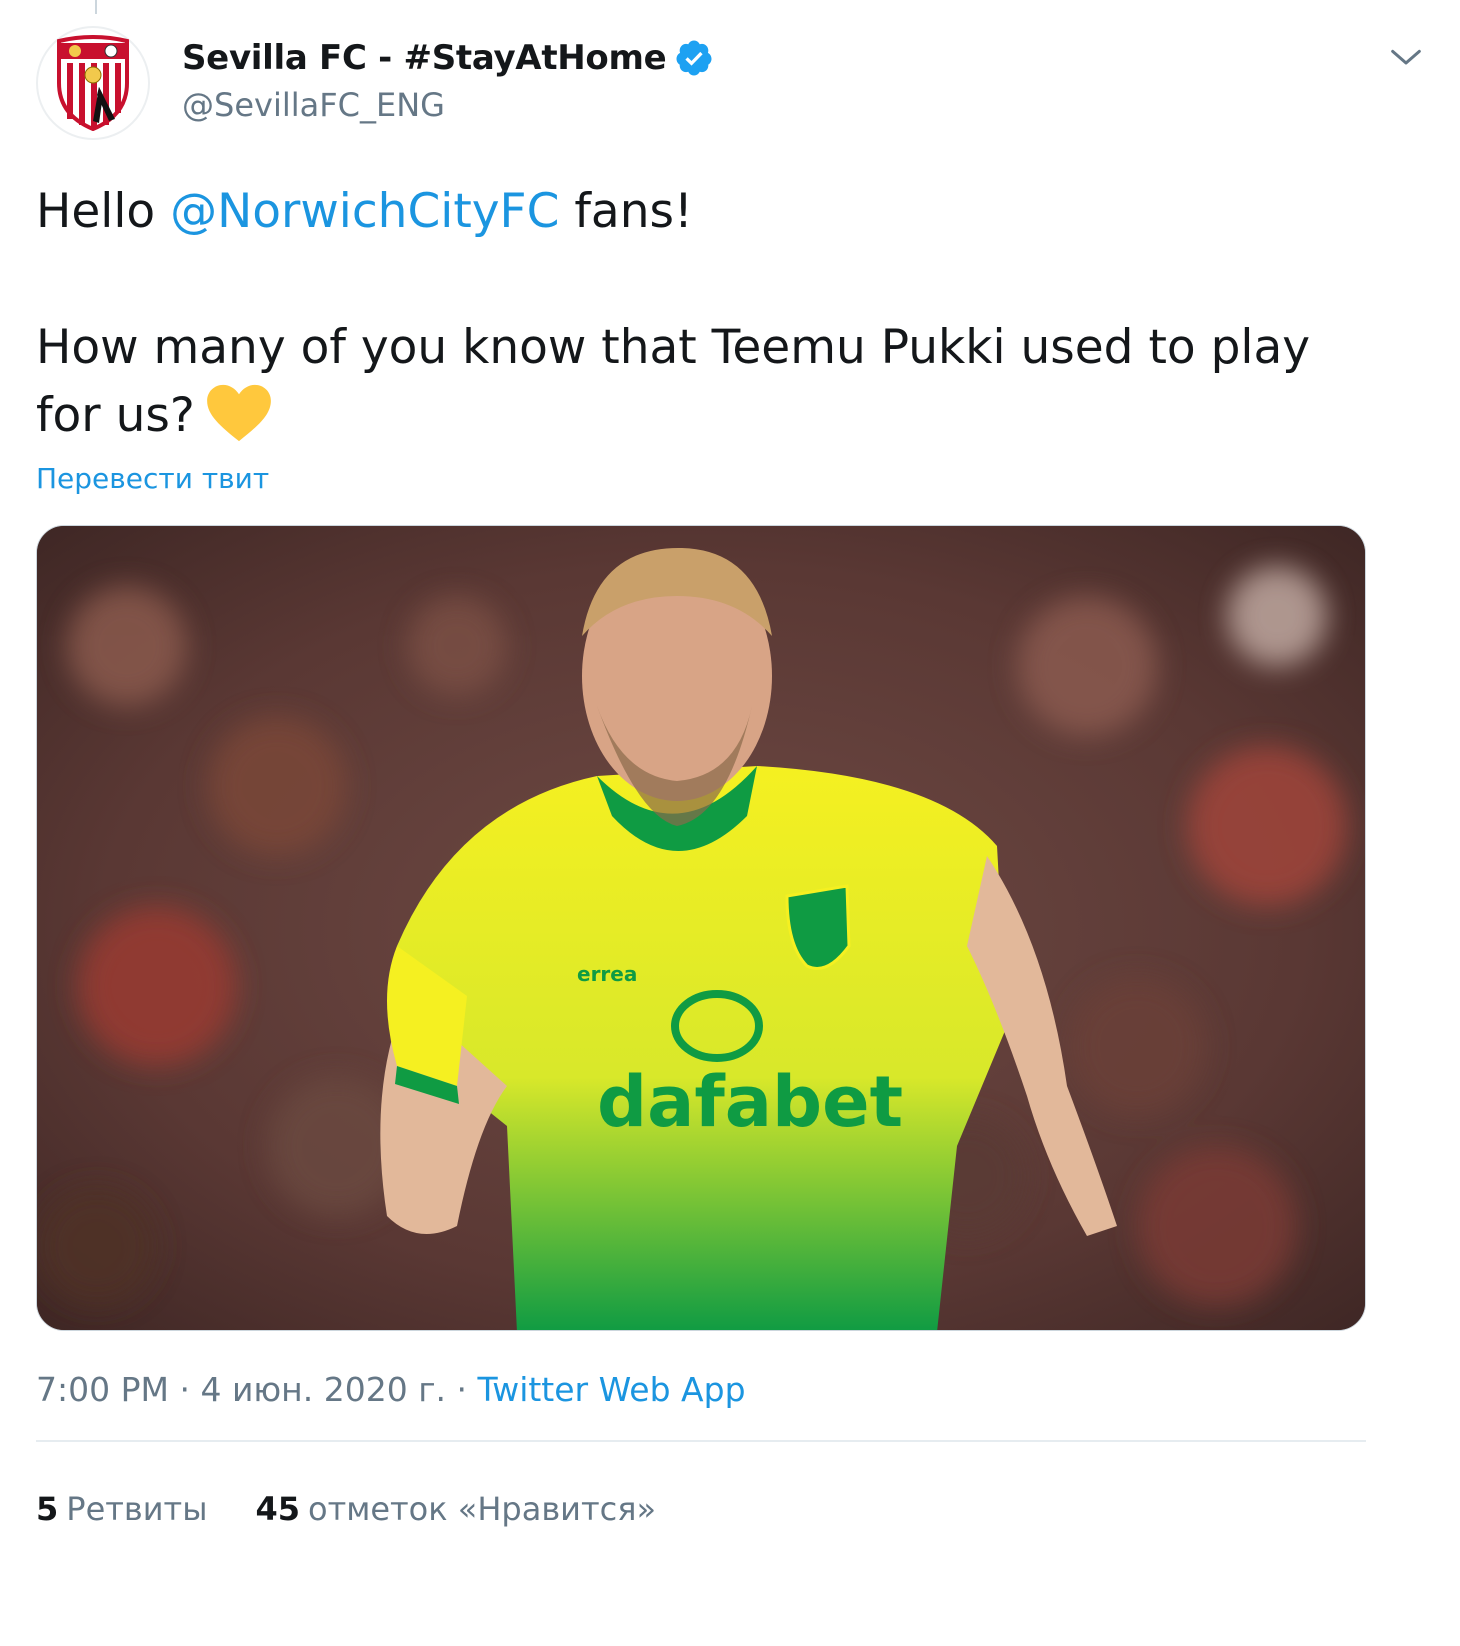  What do you see at coordinates (323, 1389) in the screenshot?
I see `tweet-date: 4 июн. 2020 г.` at bounding box center [323, 1389].